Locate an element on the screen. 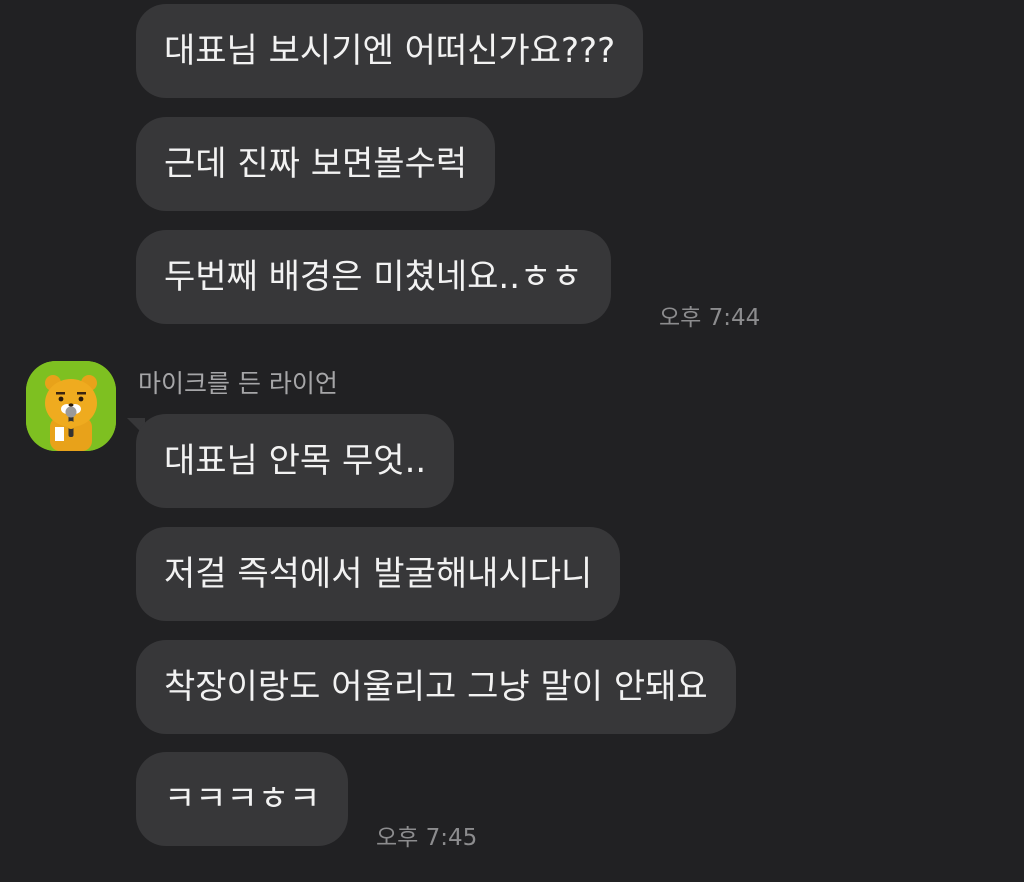 The image size is (1024, 882). avatar is located at coordinates (71, 406).